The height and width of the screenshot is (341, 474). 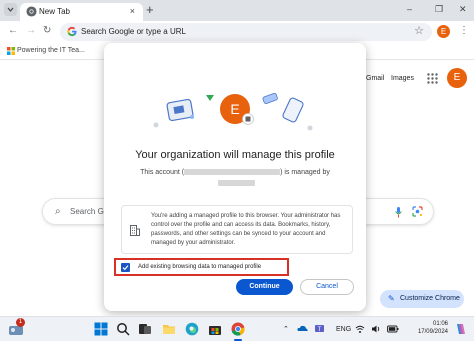 What do you see at coordinates (409, 9) in the screenshot?
I see `minimize-button: –` at bounding box center [409, 9].